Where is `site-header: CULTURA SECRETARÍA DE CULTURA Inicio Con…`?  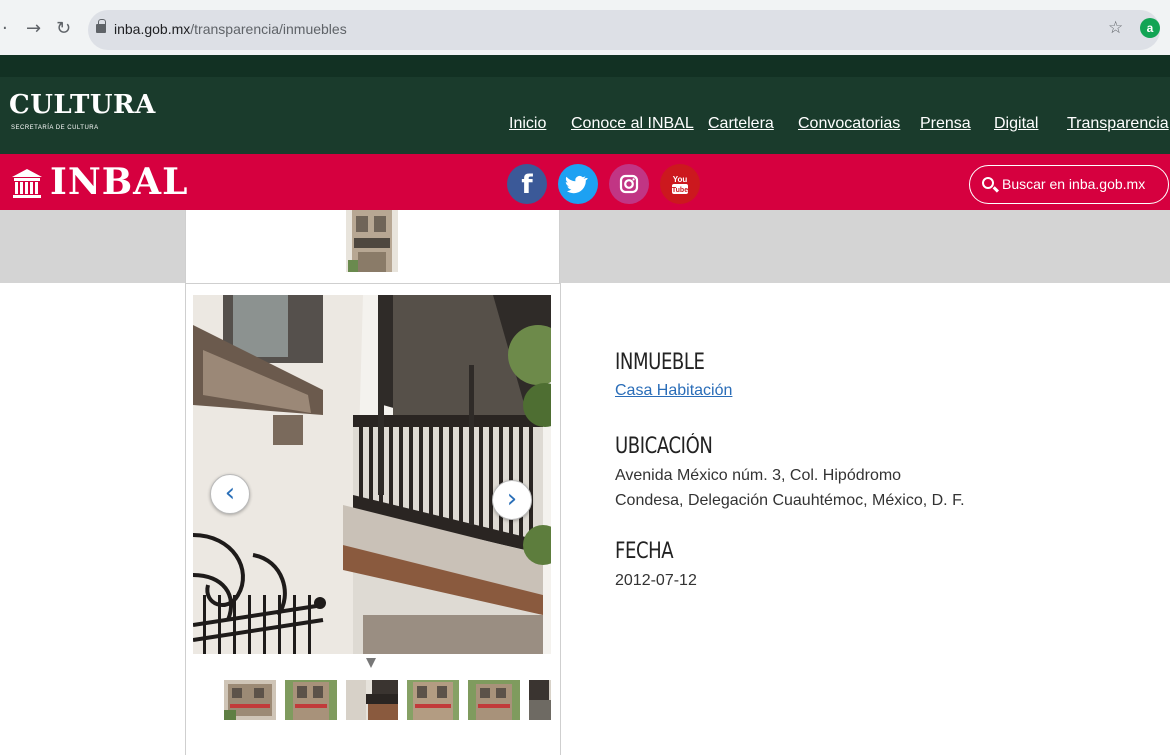
site-header: CULTURA SECRETARÍA DE CULTURA Inicio Con… is located at coordinates (585, 115).